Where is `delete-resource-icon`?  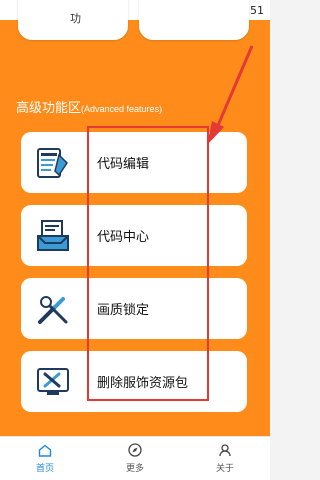
delete-resource-icon is located at coordinates (53, 381).